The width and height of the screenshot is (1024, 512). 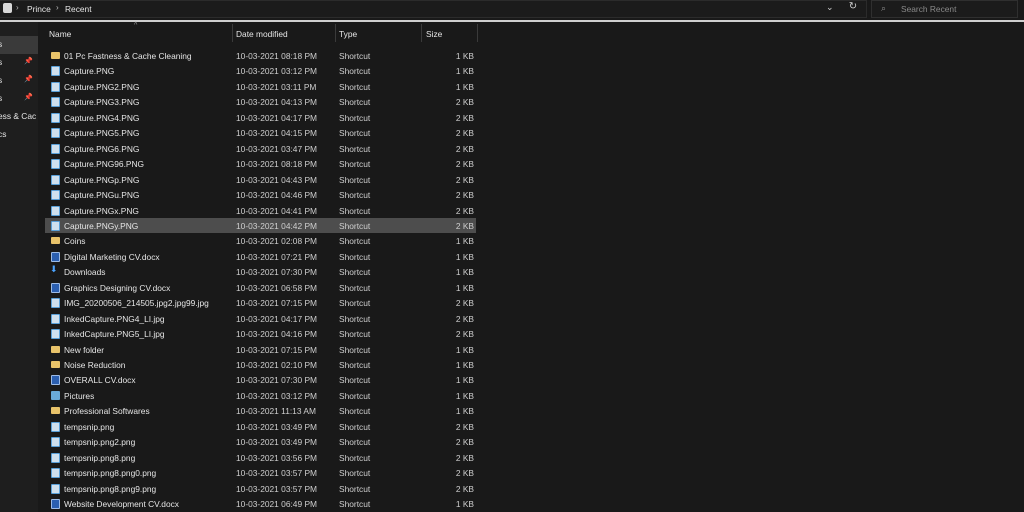 I want to click on nav-item: ess & Cac, so click(x=18, y=116).